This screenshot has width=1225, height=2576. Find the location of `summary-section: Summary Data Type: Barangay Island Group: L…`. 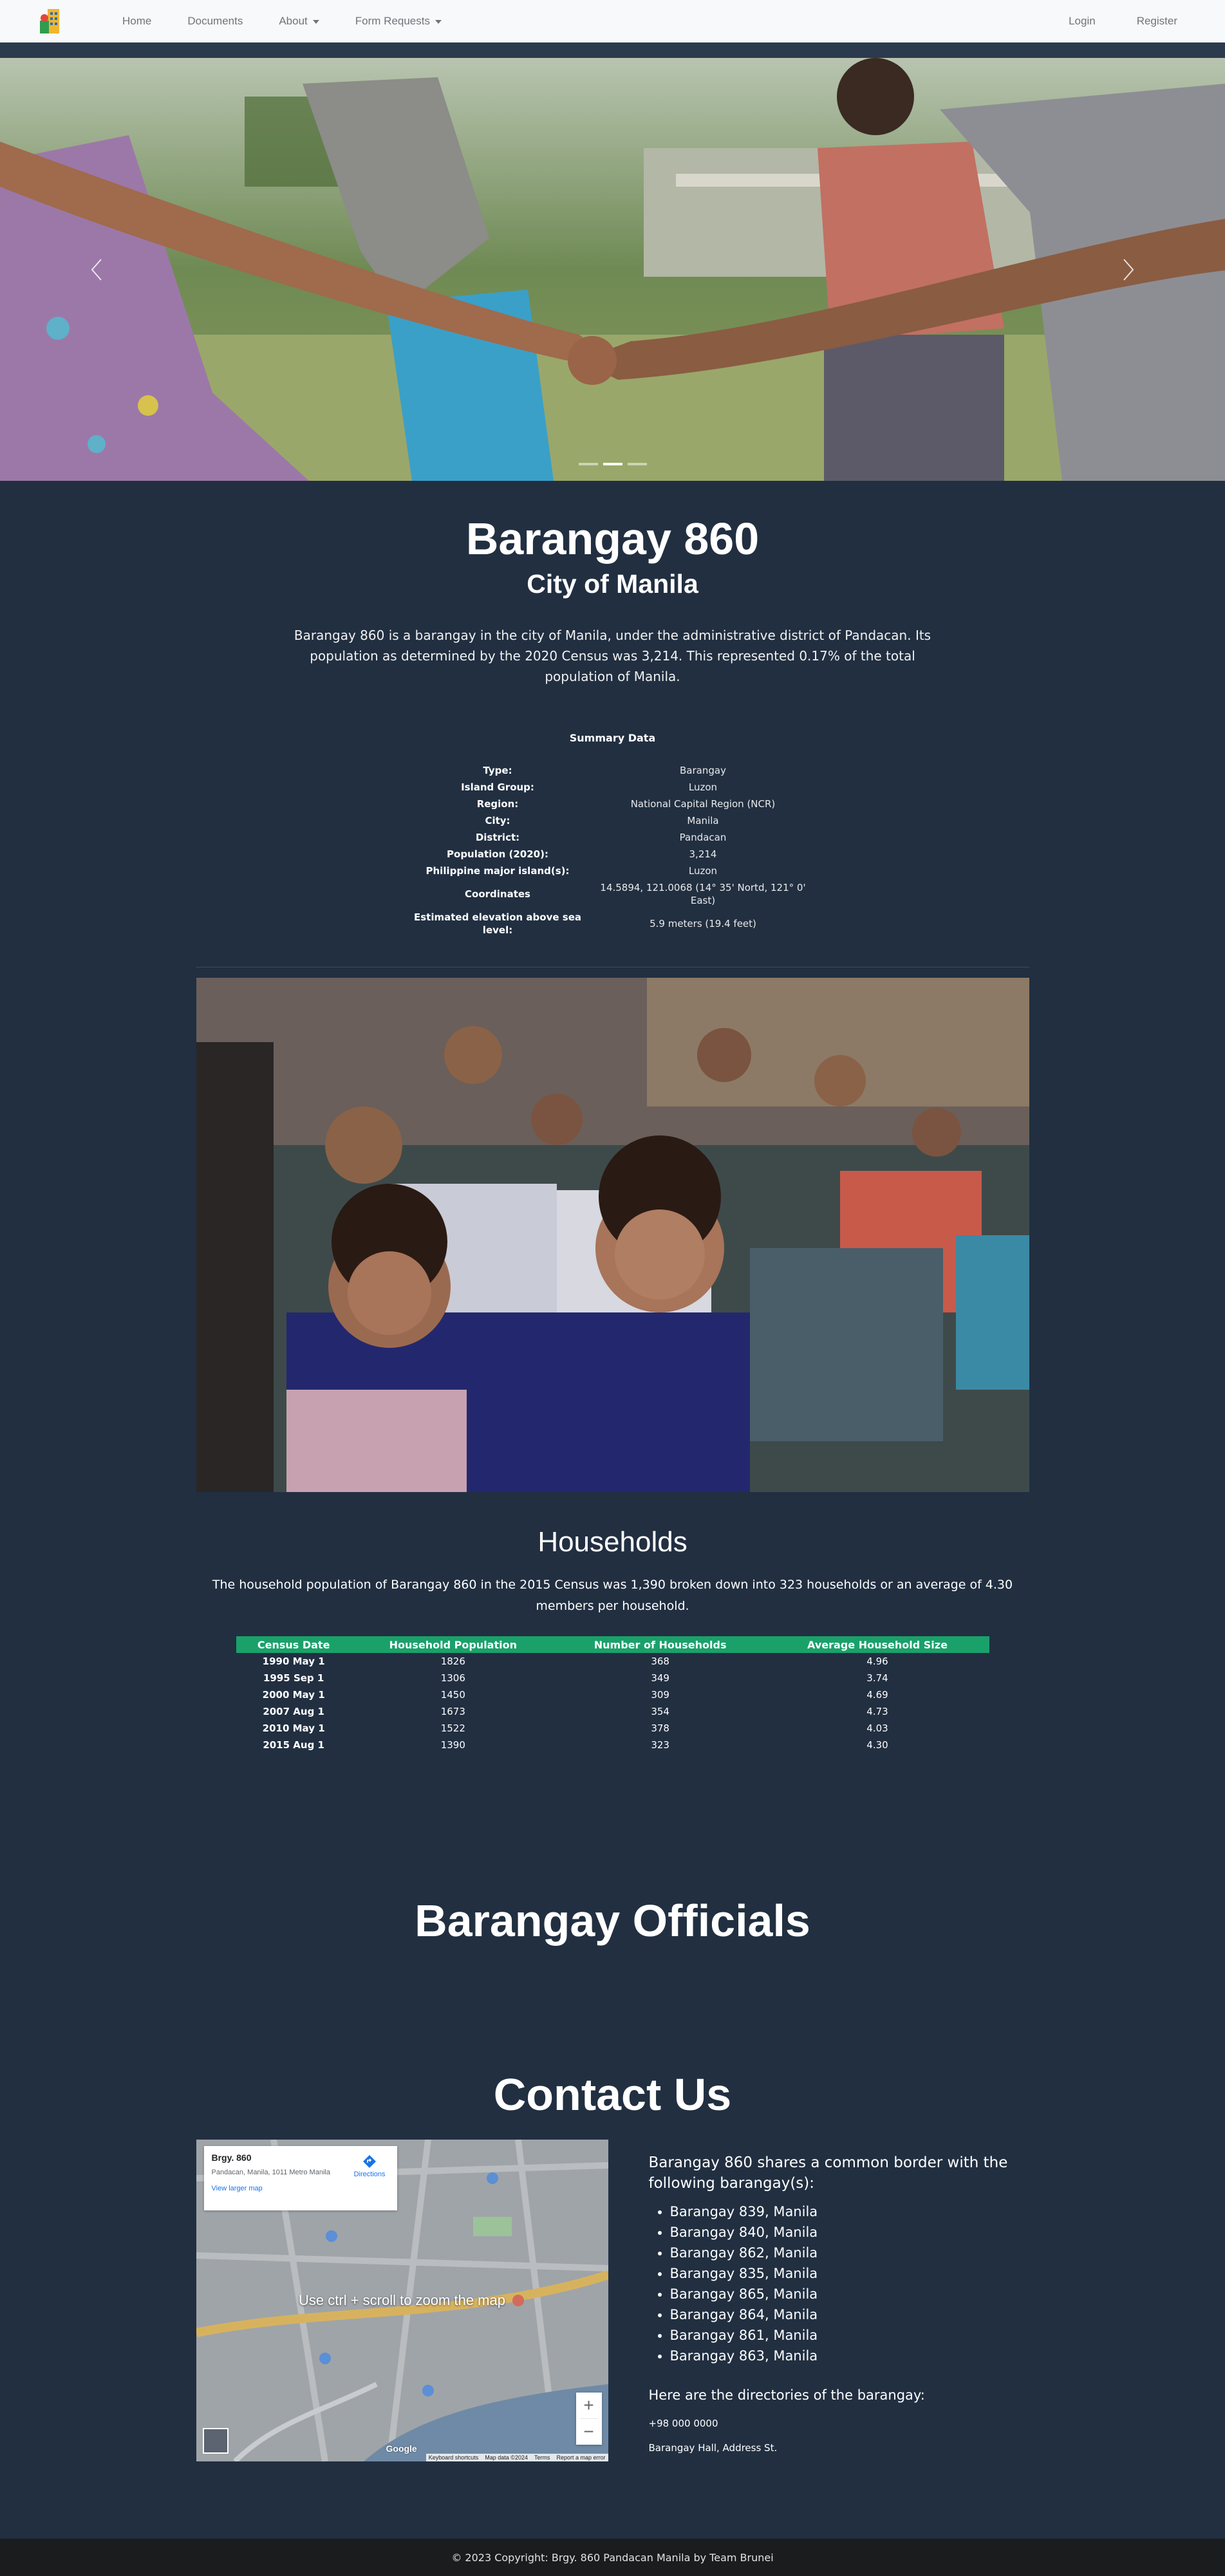

summary-section: Summary Data Type: Barangay Island Group: L… is located at coordinates (612, 835).